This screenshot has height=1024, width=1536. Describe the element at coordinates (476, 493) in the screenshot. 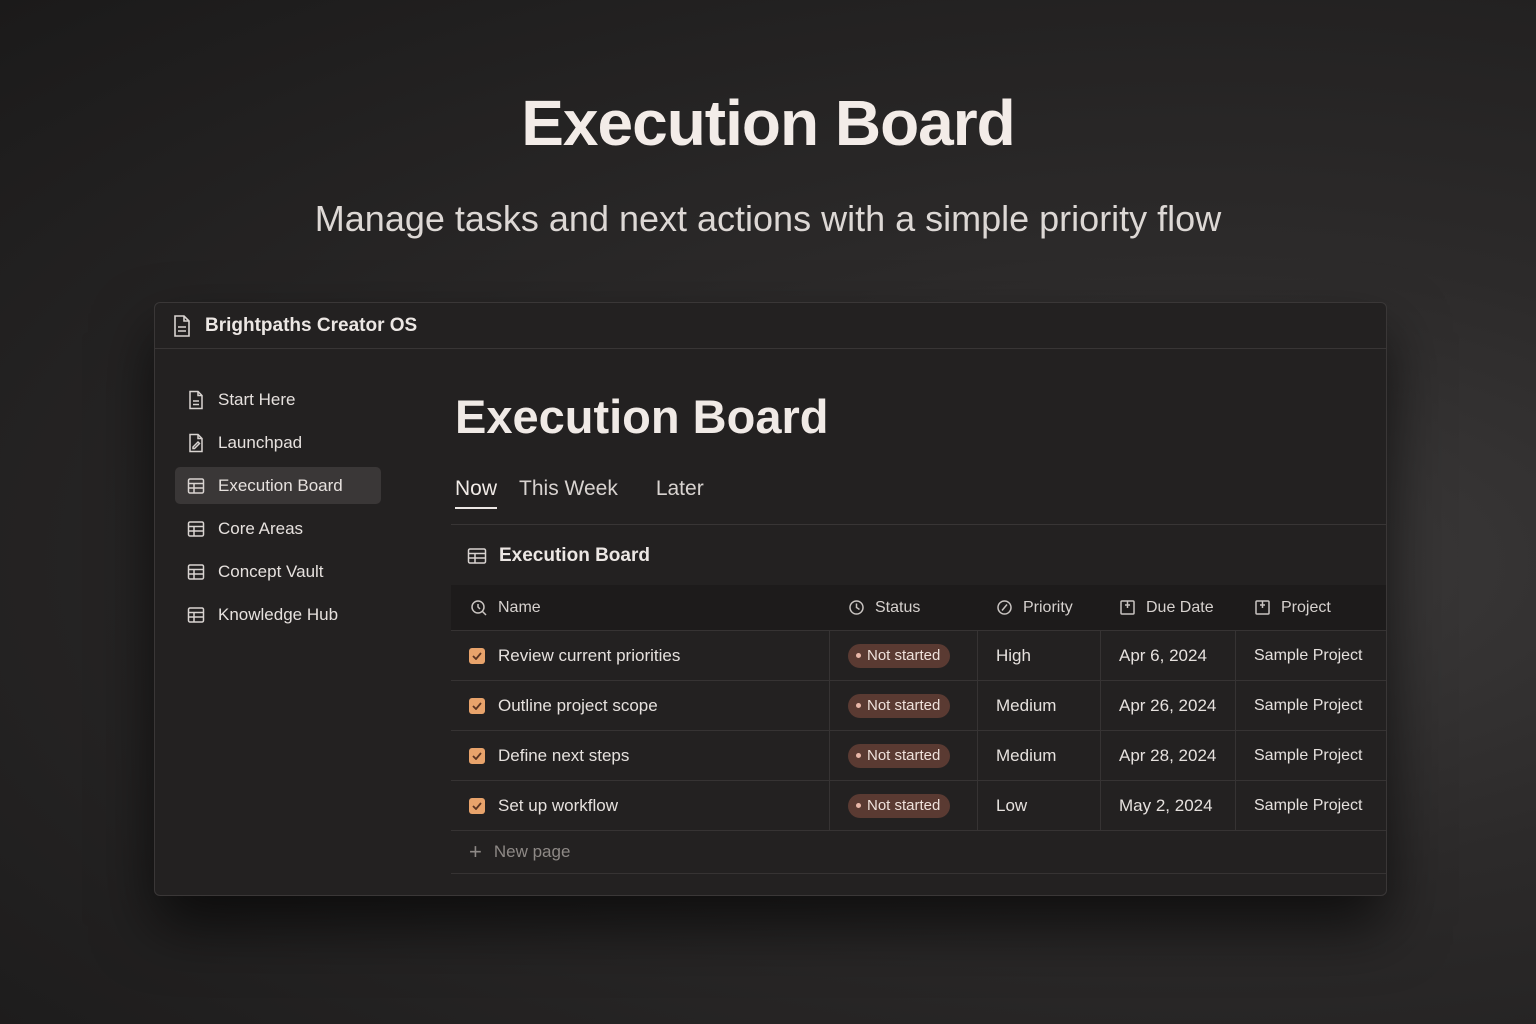

I see `tab-now: Now` at that location.